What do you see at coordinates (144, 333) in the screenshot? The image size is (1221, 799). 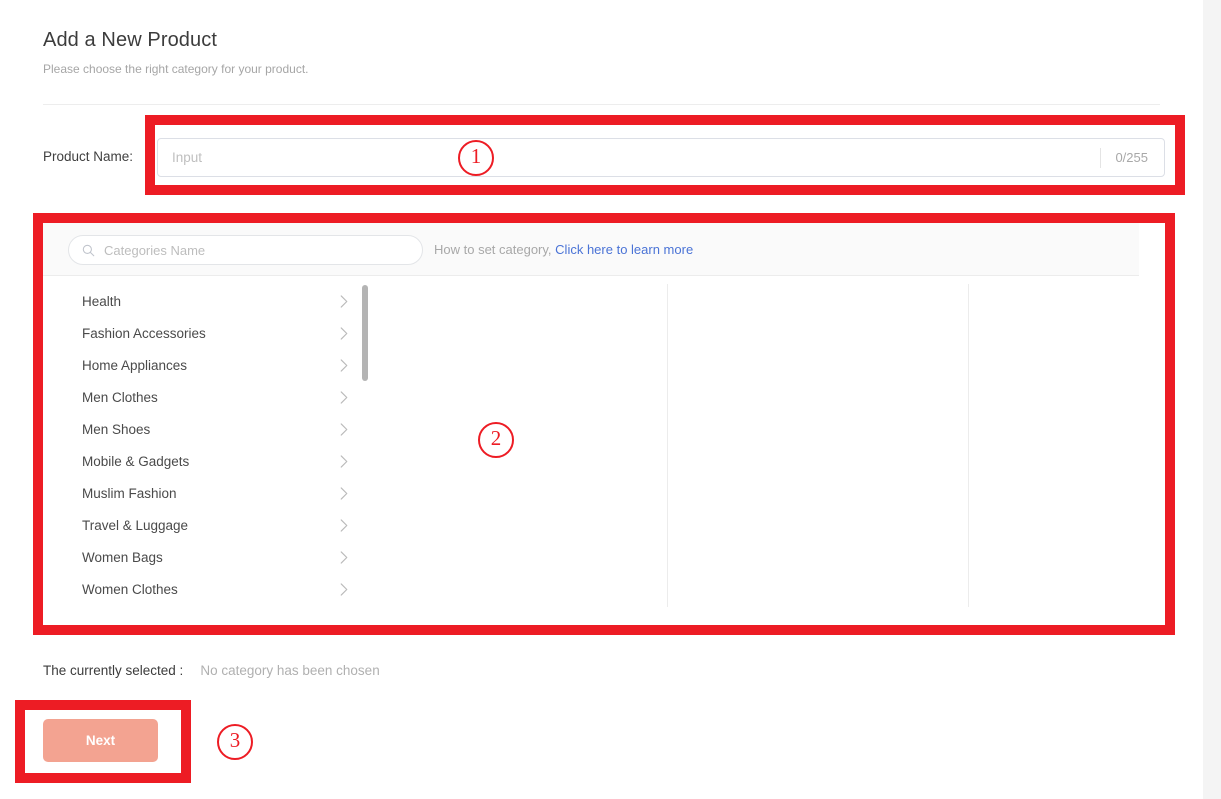 I see `category-list-item-label: Fashion Accessories` at bounding box center [144, 333].